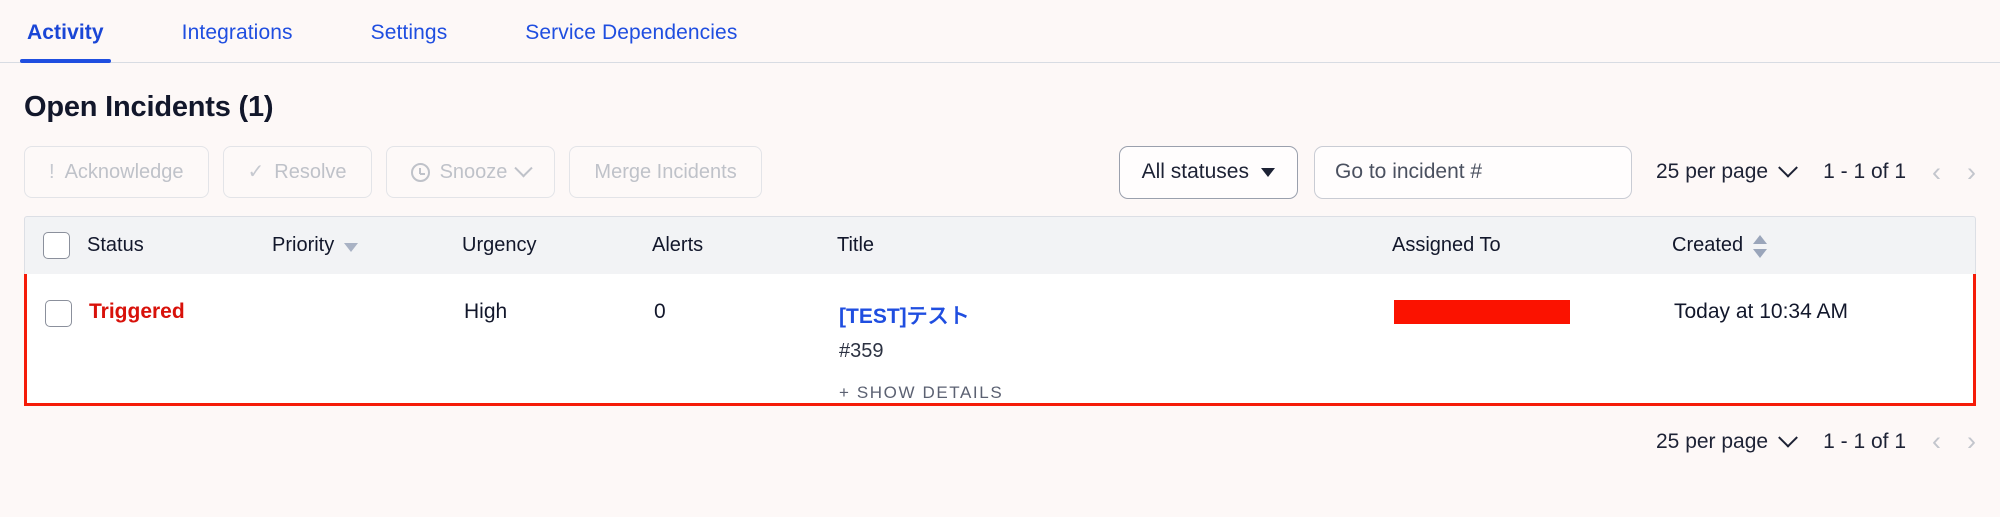  What do you see at coordinates (1823, 246) in the screenshot?
I see `column-header-created: Created` at bounding box center [1823, 246].